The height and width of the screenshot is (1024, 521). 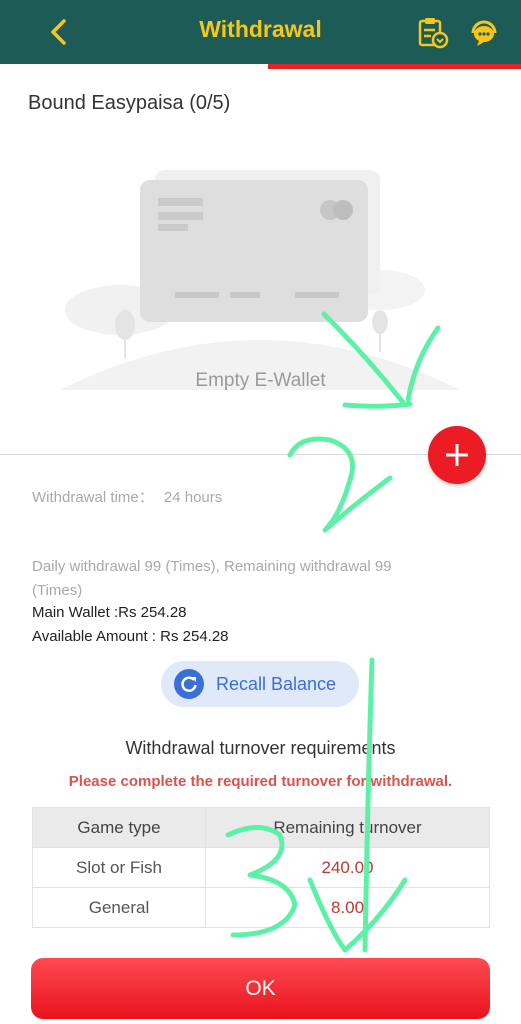 I want to click on add-wallet-button, so click(x=457, y=455).